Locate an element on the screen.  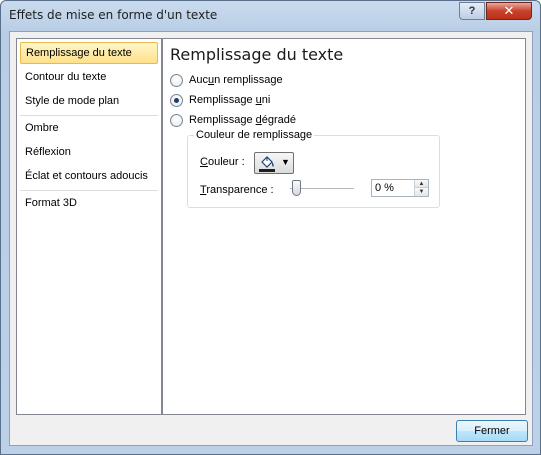
transparency-spinbox: 0 % ▲ ▼ is located at coordinates (400, 188).